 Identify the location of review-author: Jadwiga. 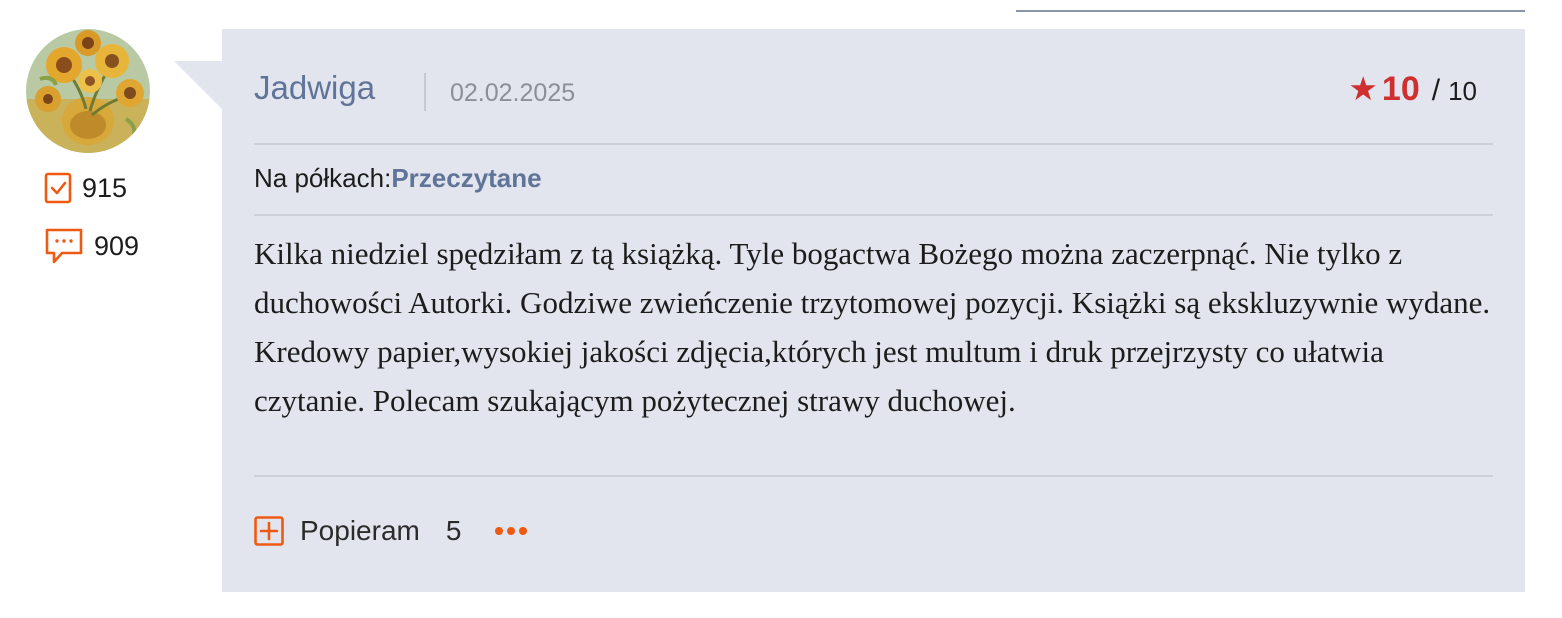
(314, 88).